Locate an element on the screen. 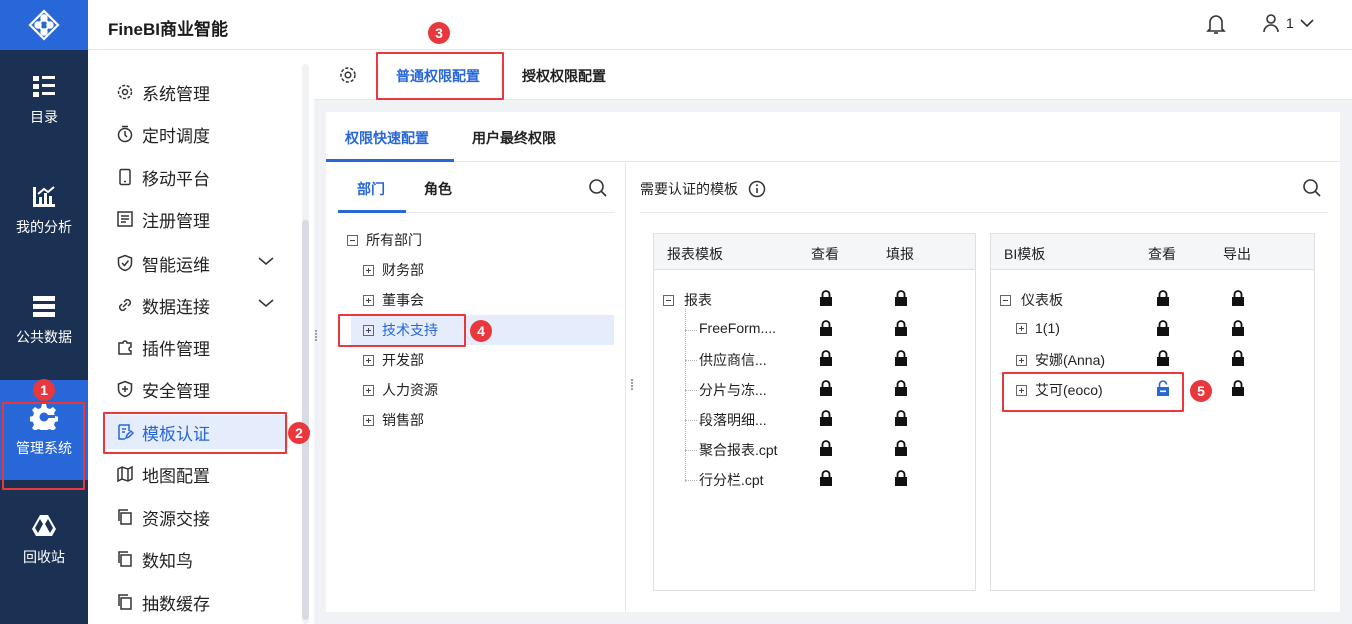 This screenshot has height=624, width=1352. menu-item-register: 注册管理 is located at coordinates (196, 219).